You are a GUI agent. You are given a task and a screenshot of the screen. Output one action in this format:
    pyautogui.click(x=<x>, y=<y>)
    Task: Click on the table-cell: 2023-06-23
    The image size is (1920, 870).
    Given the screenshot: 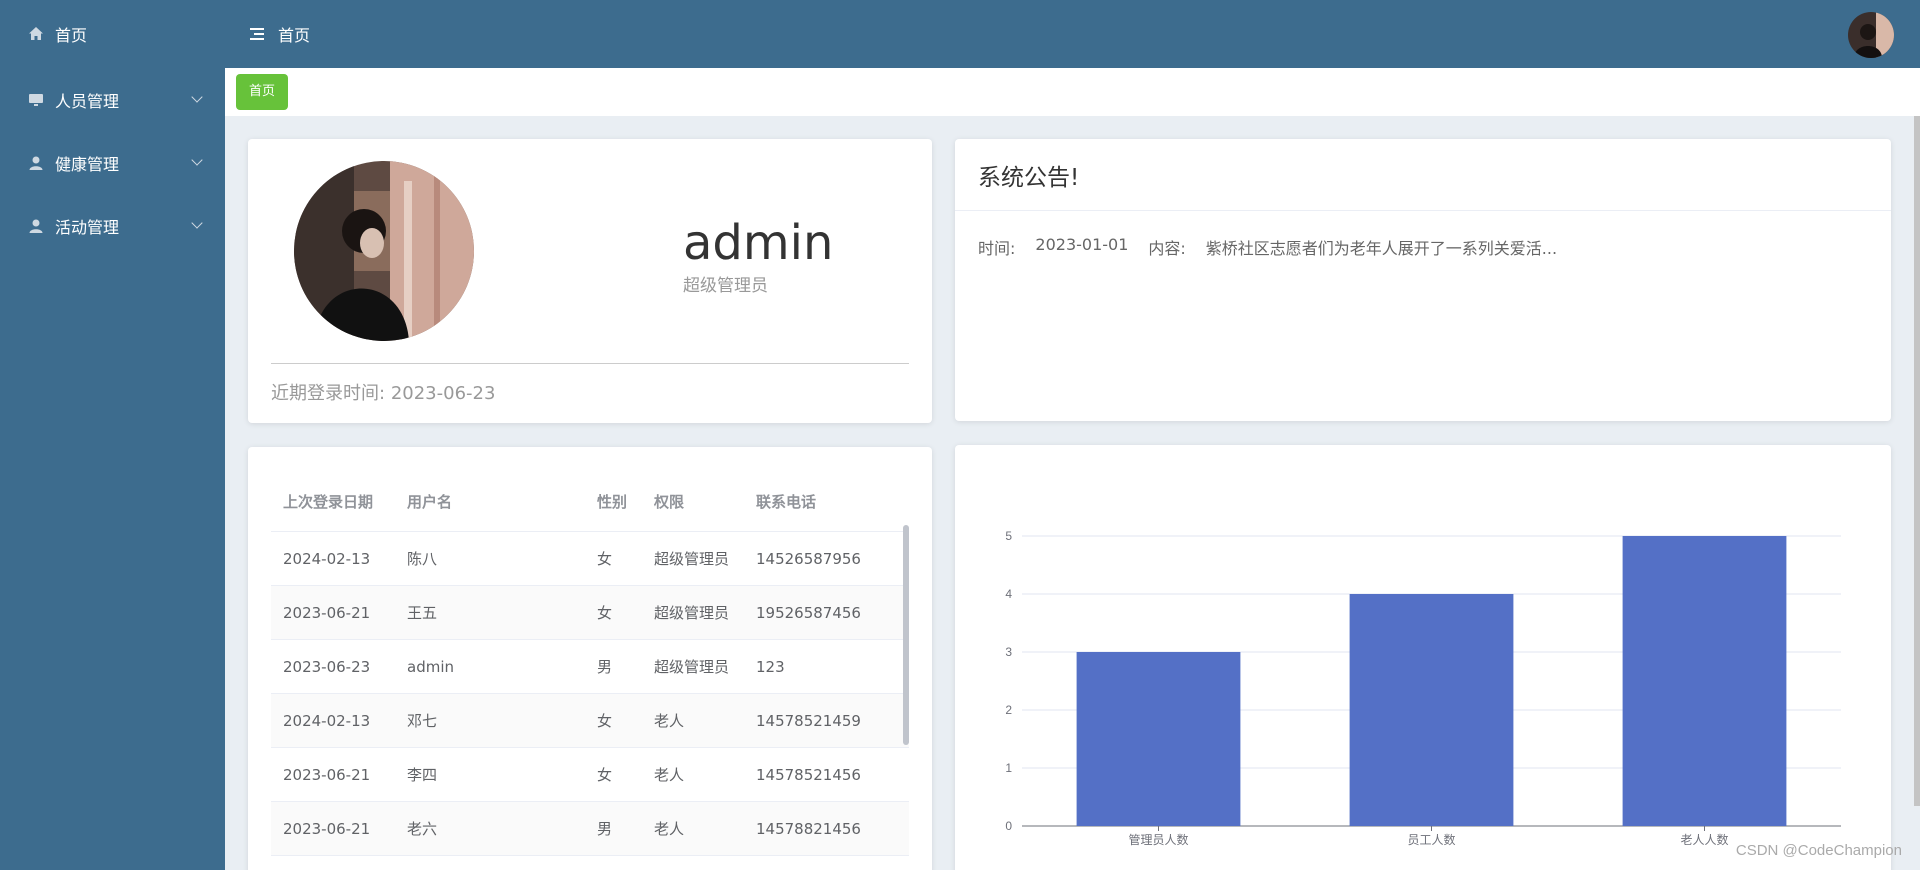 What is the action you would take?
    pyautogui.click(x=327, y=666)
    